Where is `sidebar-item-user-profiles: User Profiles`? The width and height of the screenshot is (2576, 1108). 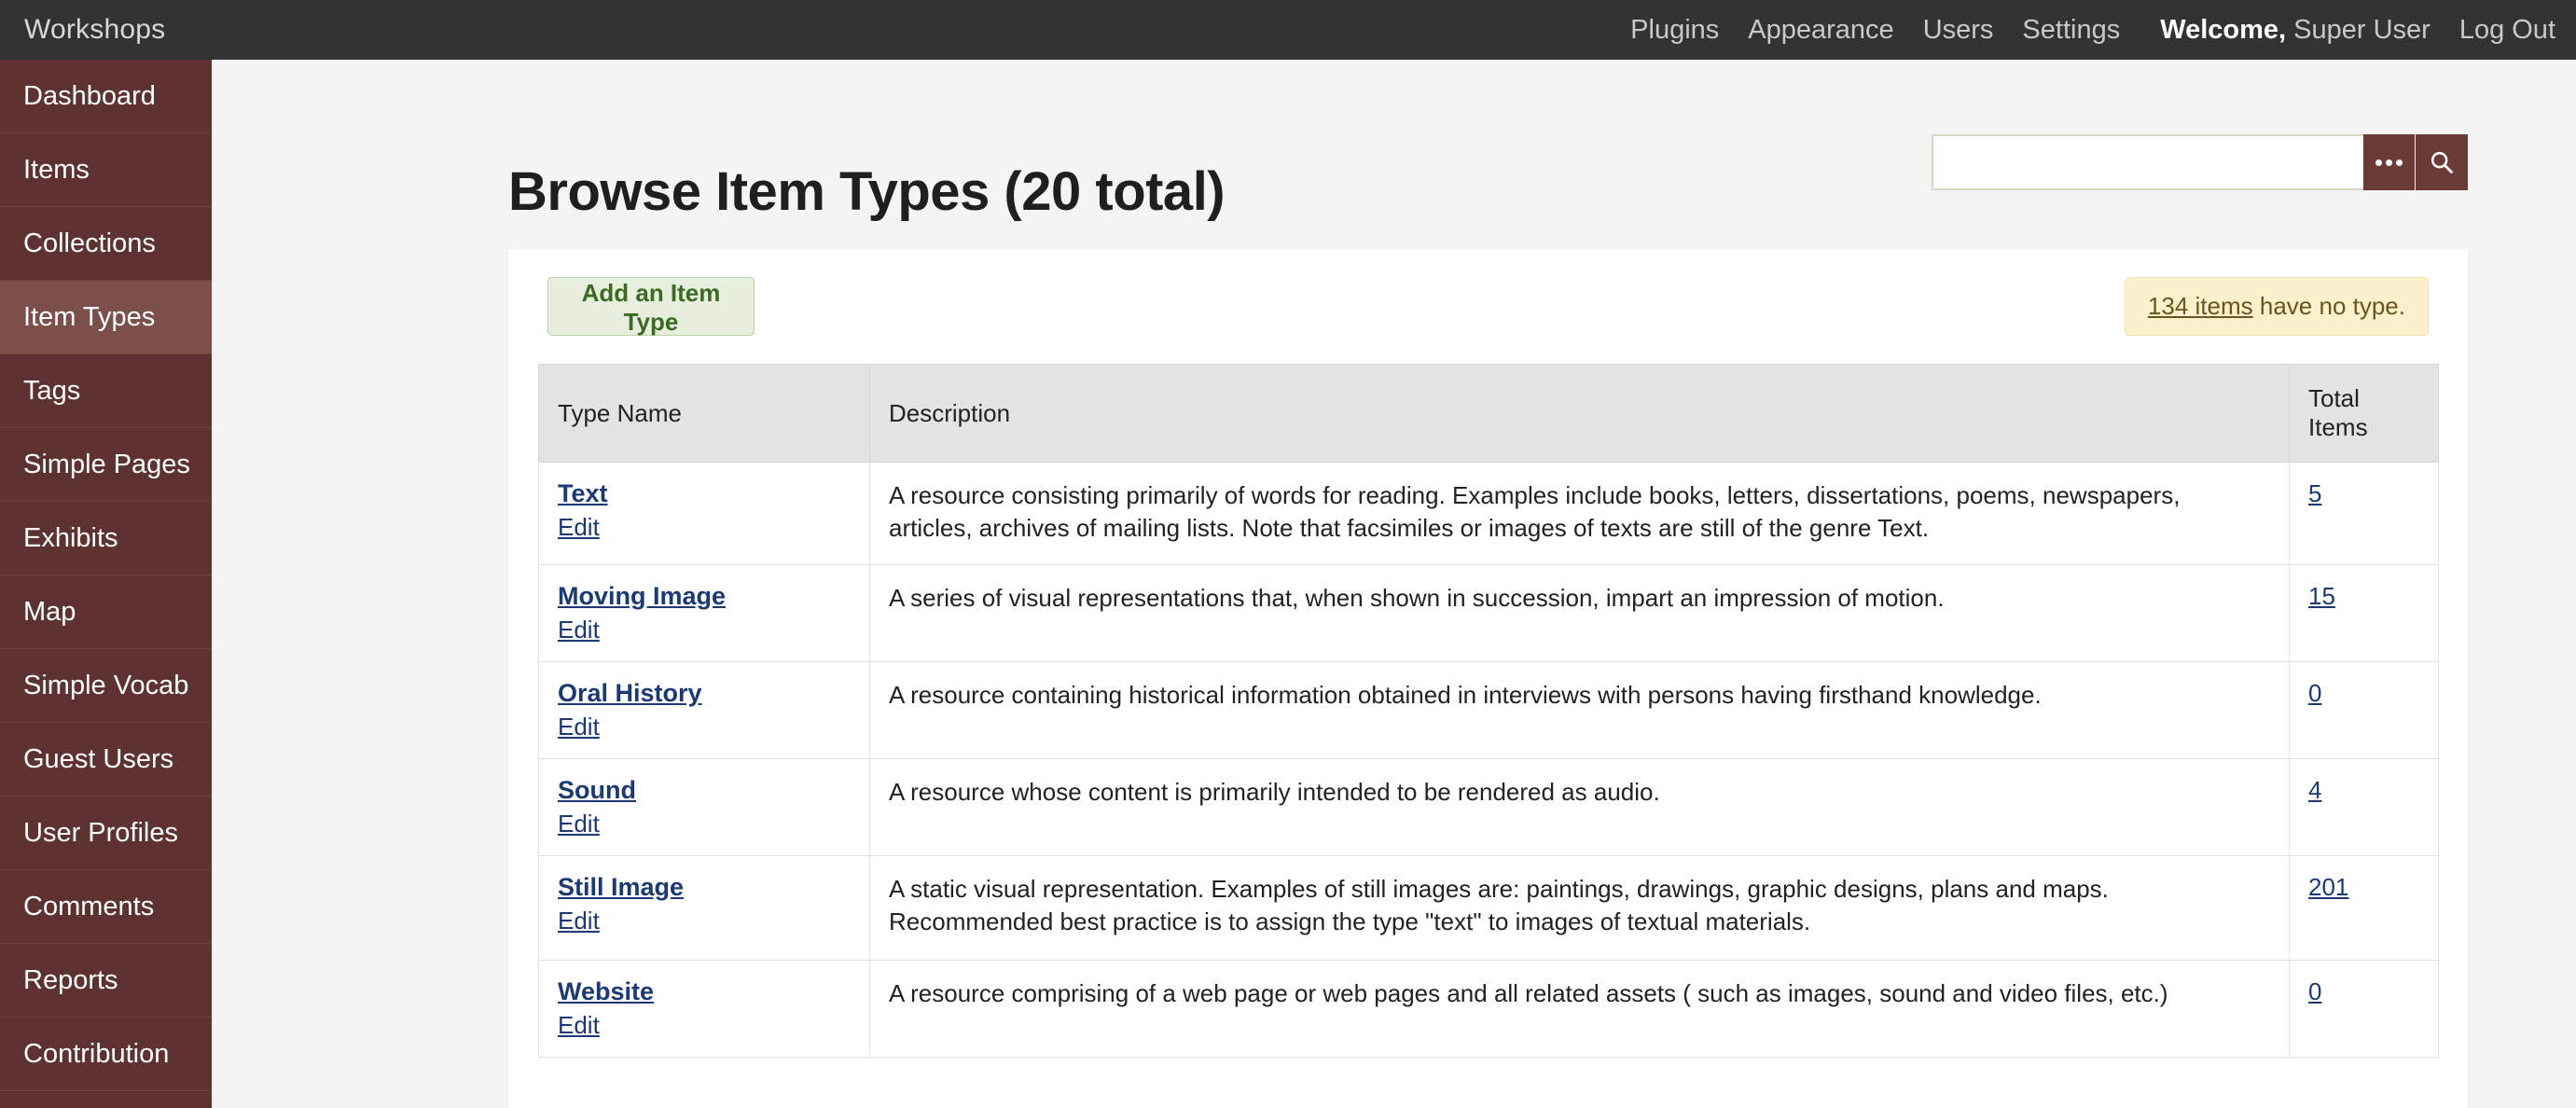 sidebar-item-user-profiles: User Profiles is located at coordinates (106, 833).